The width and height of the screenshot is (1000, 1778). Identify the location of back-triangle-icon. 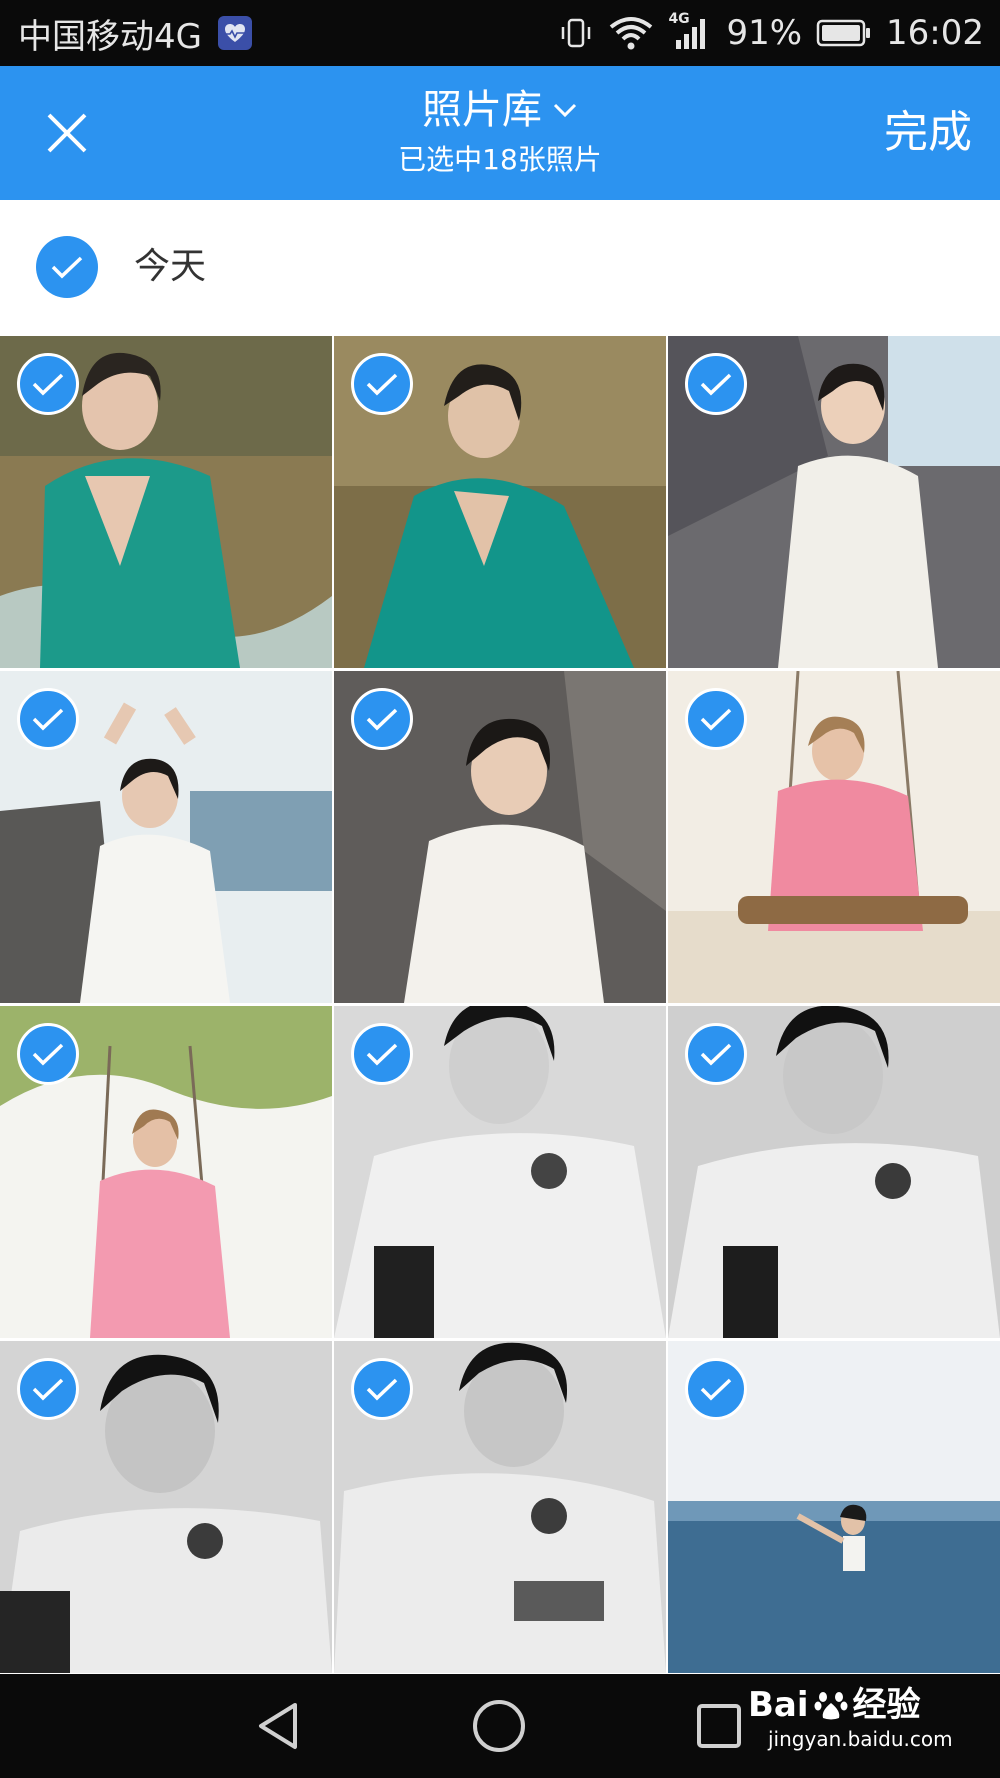
(278, 1726).